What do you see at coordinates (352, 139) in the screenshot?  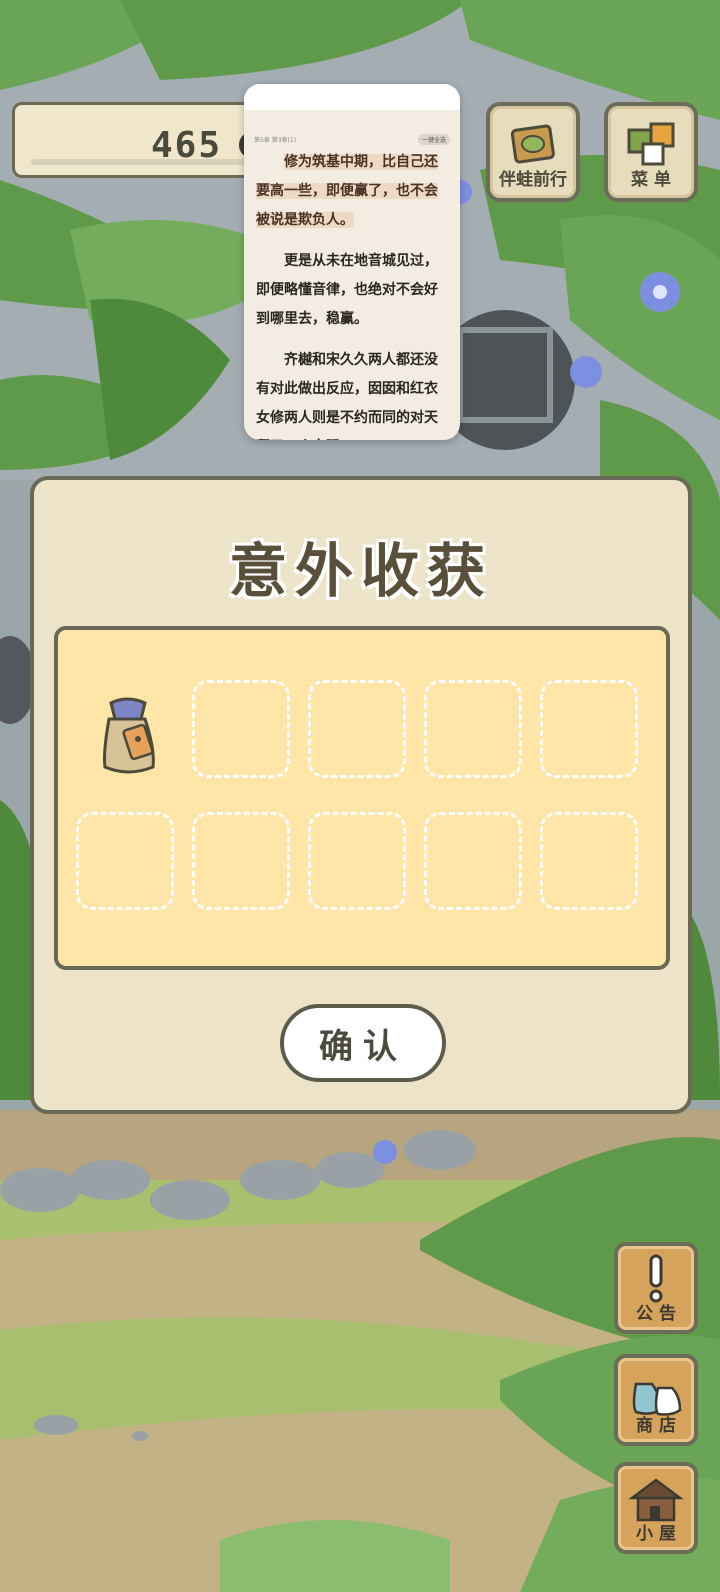 I see `reader-toolbar: 第5章 第3章(1) 一键全选` at bounding box center [352, 139].